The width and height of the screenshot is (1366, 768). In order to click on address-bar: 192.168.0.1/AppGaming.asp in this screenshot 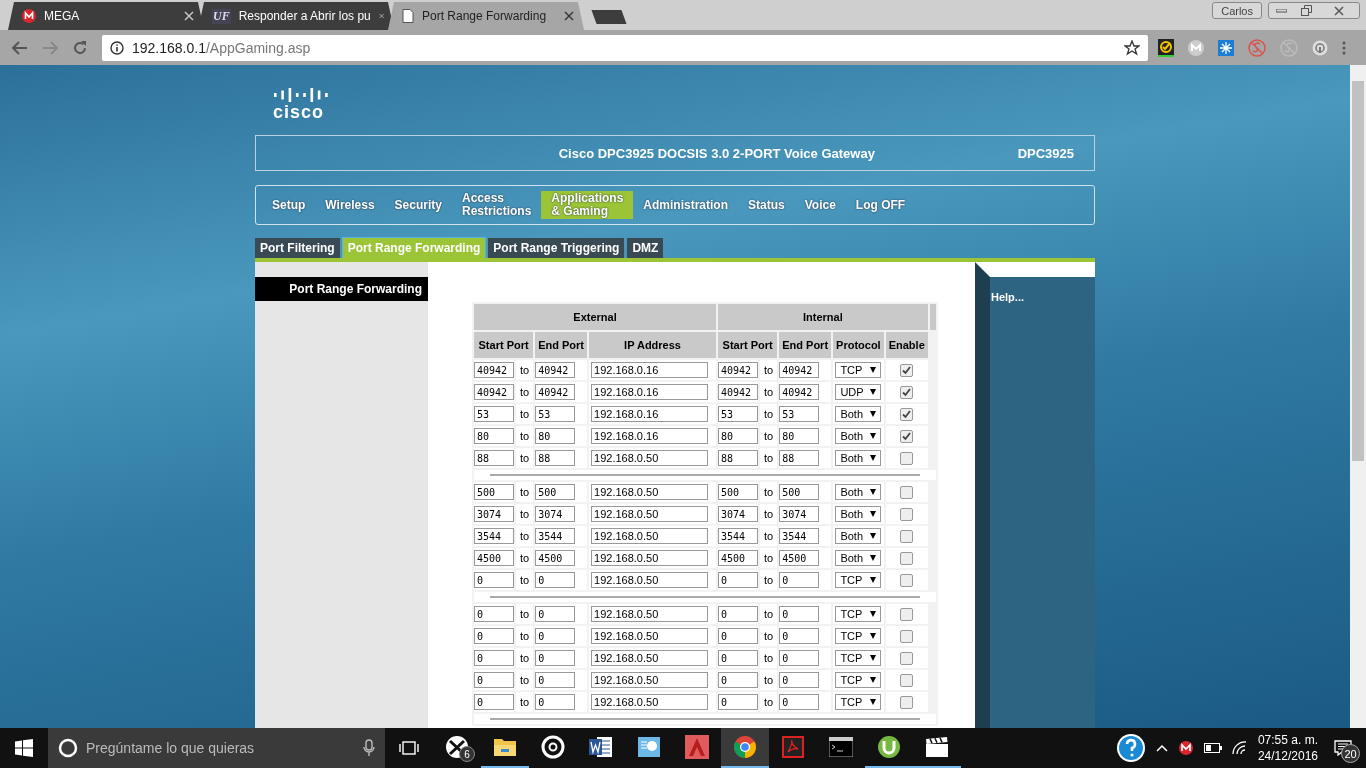, I will do `click(625, 47)`.